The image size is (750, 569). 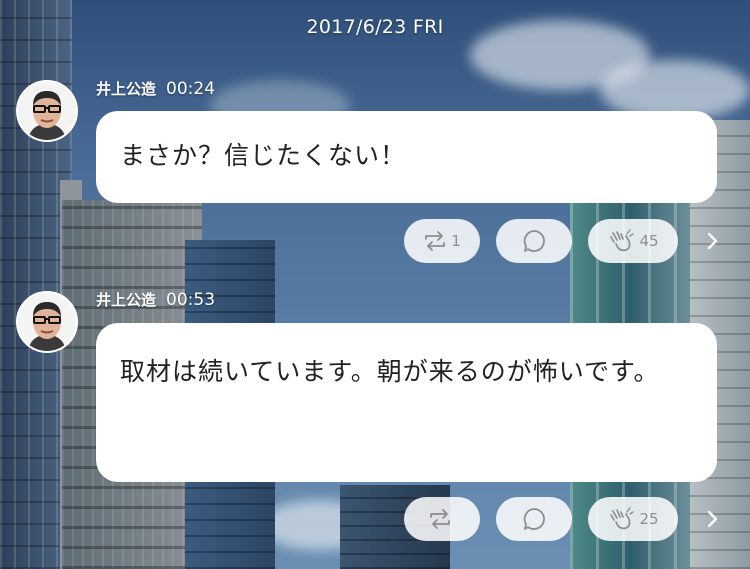 I want to click on post-actions: 25, so click(x=577, y=519).